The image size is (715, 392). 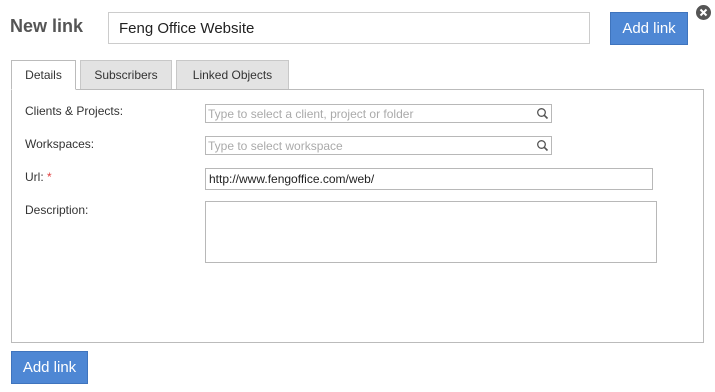 I want to click on dialog-title: New link, so click(x=47, y=26).